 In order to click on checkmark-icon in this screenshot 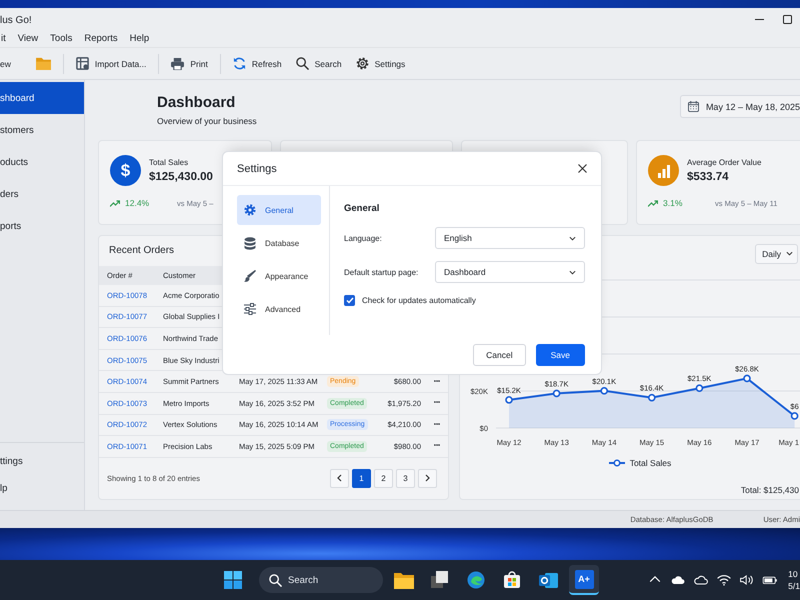, I will do `click(350, 300)`.